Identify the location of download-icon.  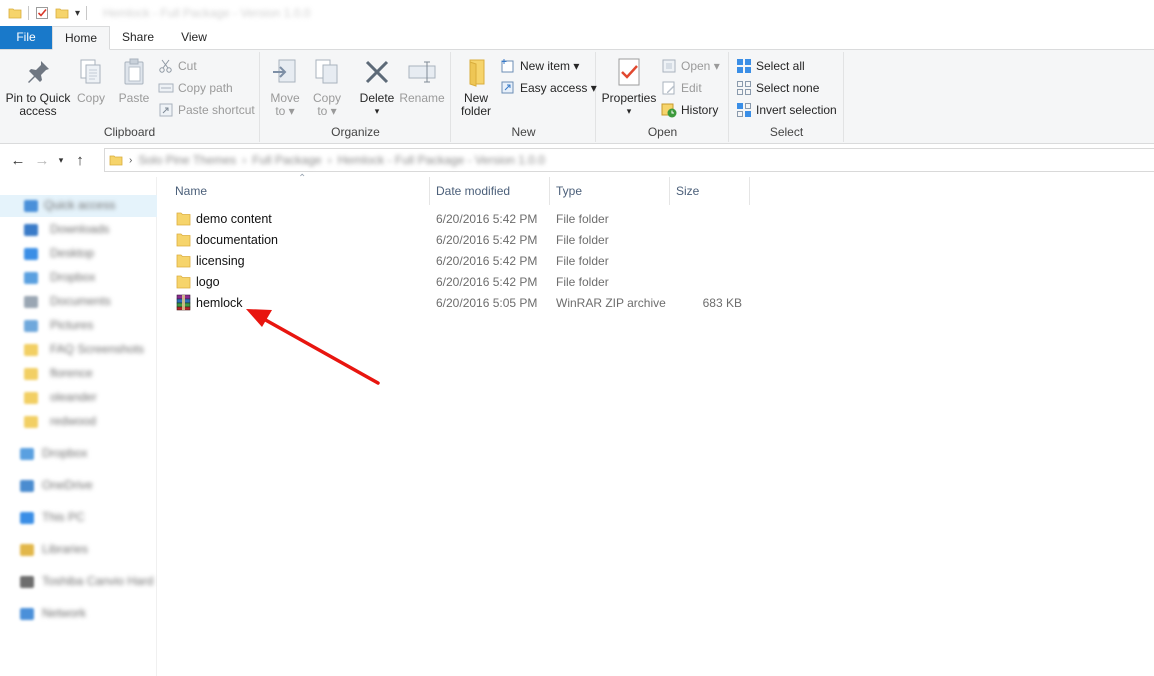
(31, 230).